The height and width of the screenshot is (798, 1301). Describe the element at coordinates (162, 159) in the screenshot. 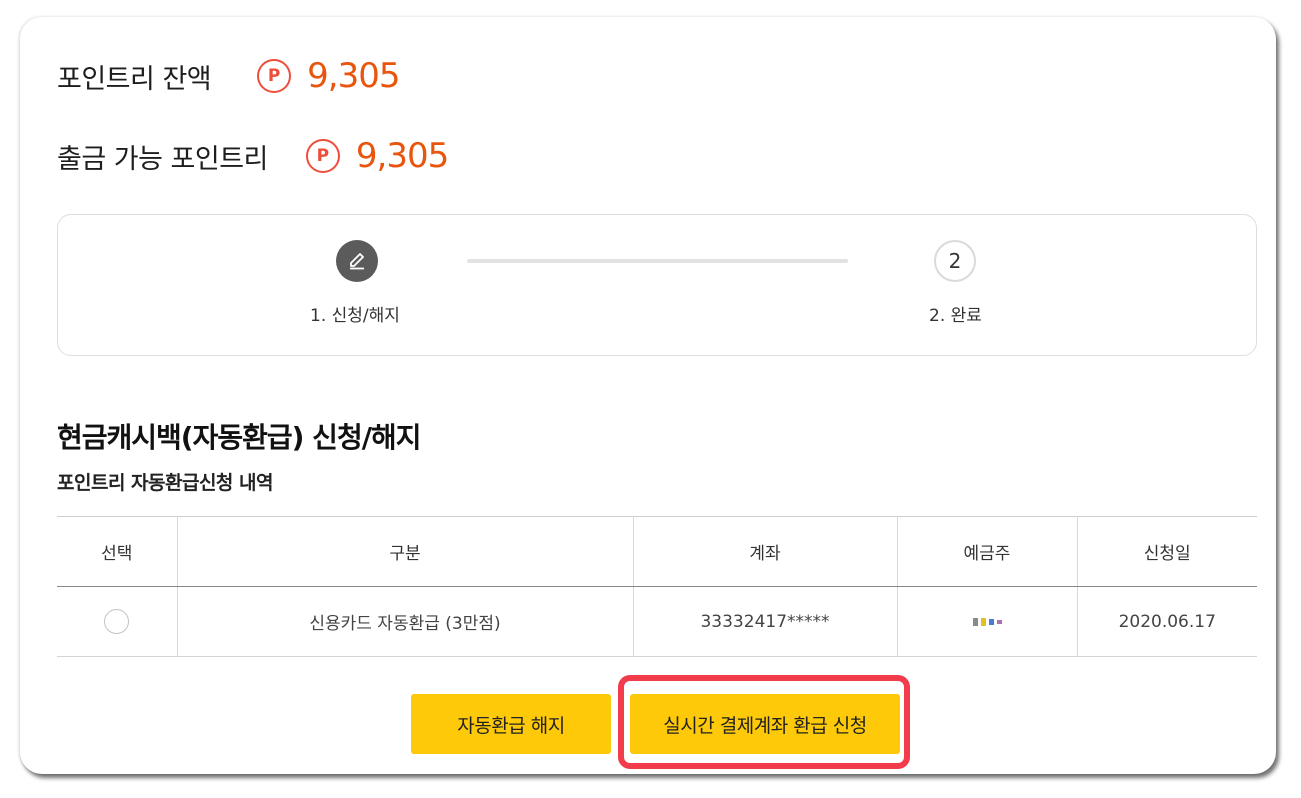

I see `withdrawable-point-label: 출금 가능 포인트리` at that location.